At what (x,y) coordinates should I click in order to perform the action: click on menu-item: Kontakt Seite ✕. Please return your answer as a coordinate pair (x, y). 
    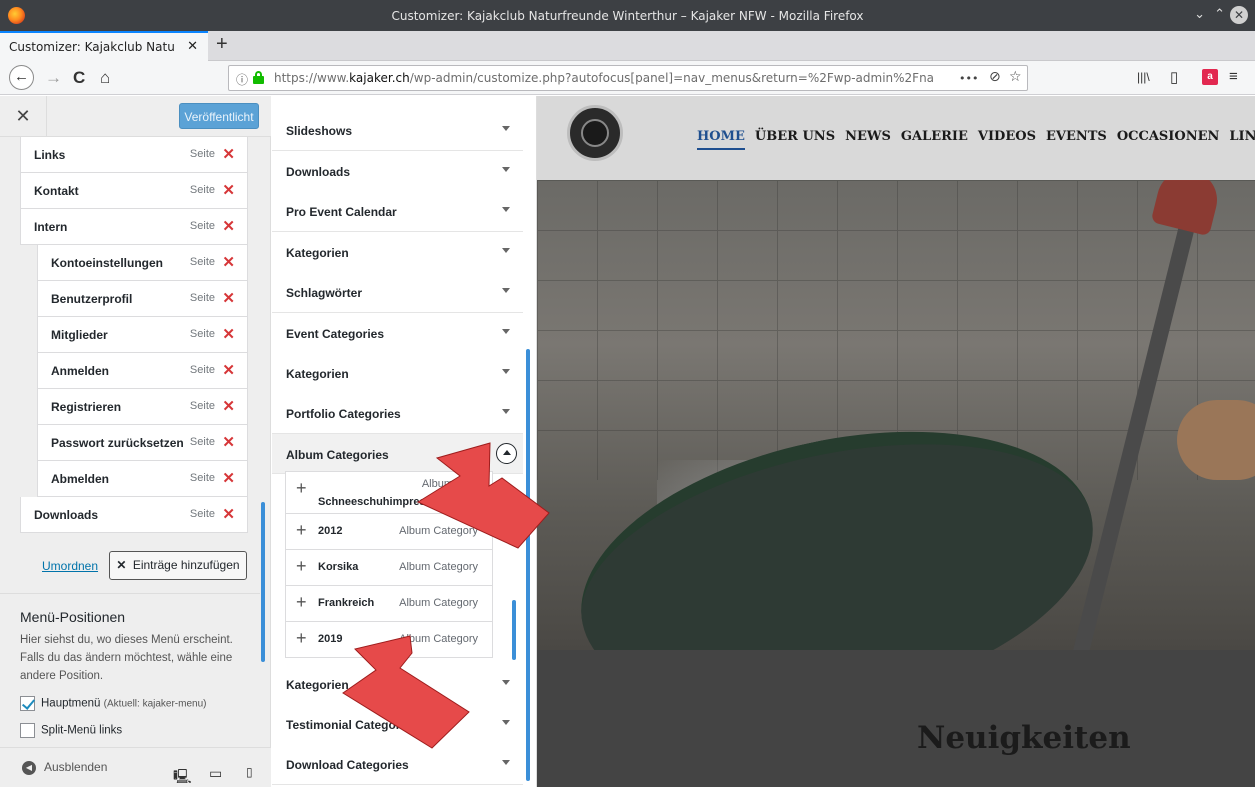
    Looking at the image, I should click on (134, 191).